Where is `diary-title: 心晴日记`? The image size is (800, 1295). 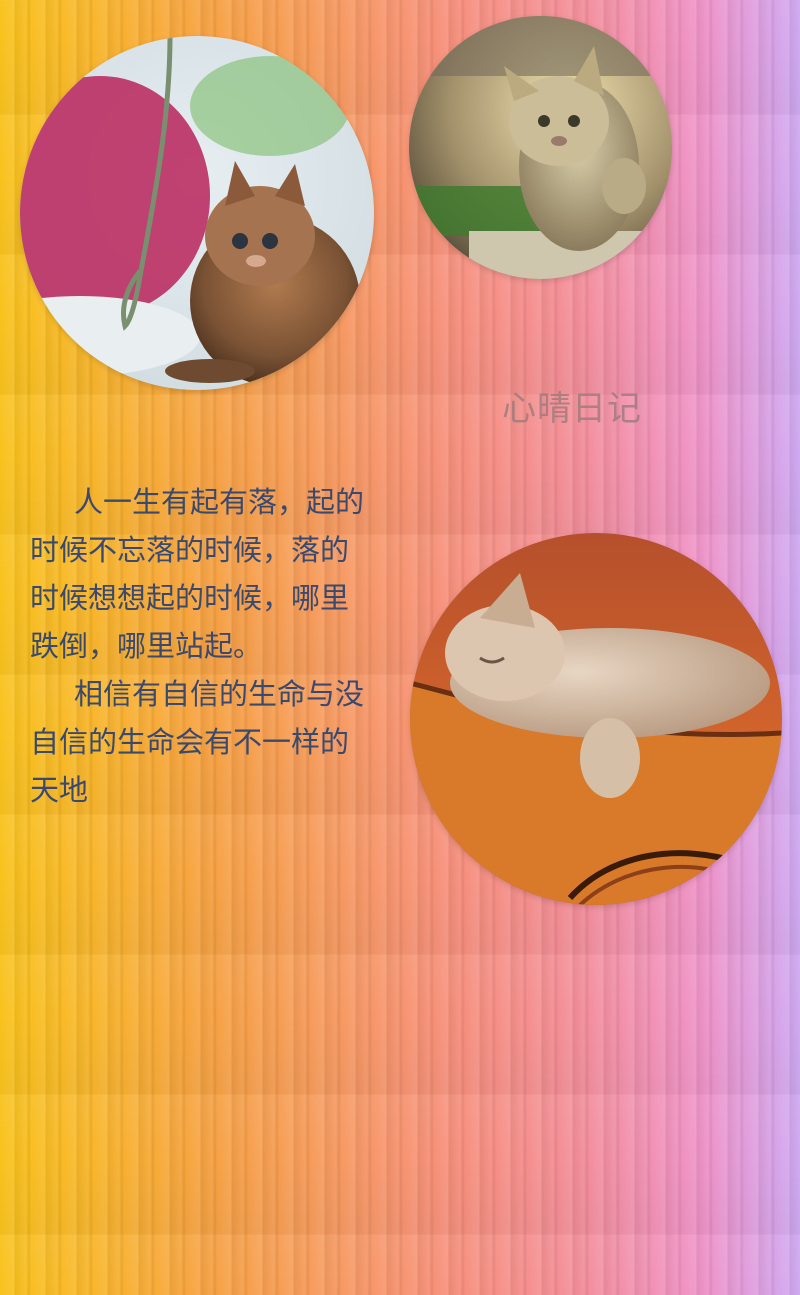 diary-title: 心晴日记 is located at coordinates (572, 409).